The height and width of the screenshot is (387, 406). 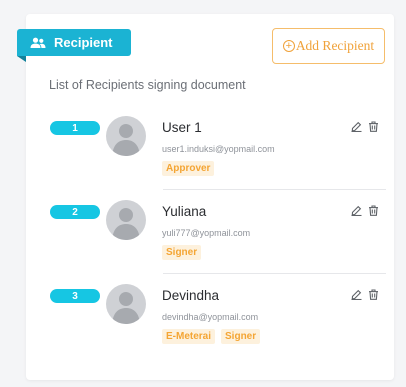 What do you see at coordinates (188, 168) in the screenshot?
I see `role-tag: Approver` at bounding box center [188, 168].